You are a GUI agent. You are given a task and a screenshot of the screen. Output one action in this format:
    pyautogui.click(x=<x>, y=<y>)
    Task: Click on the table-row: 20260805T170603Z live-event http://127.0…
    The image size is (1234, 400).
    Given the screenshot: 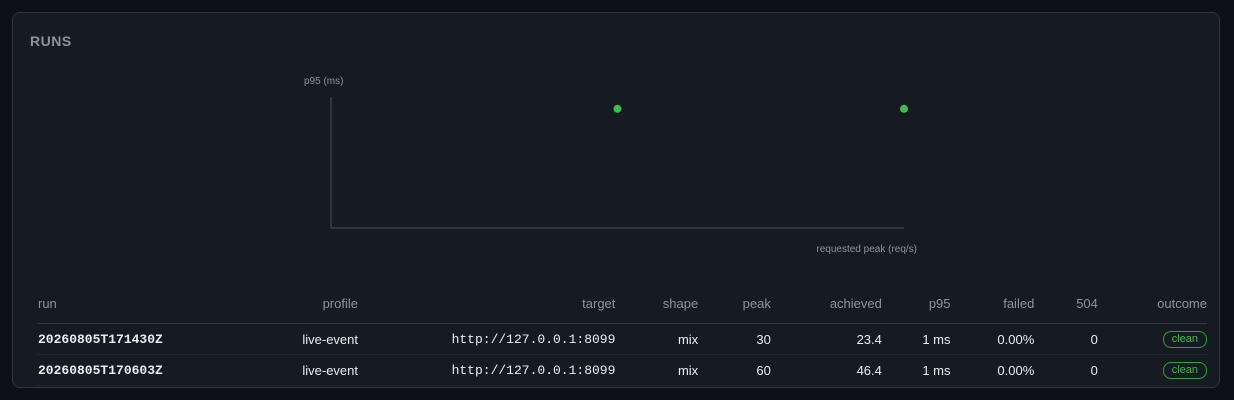 What is the action you would take?
    pyautogui.click(x=622, y=370)
    